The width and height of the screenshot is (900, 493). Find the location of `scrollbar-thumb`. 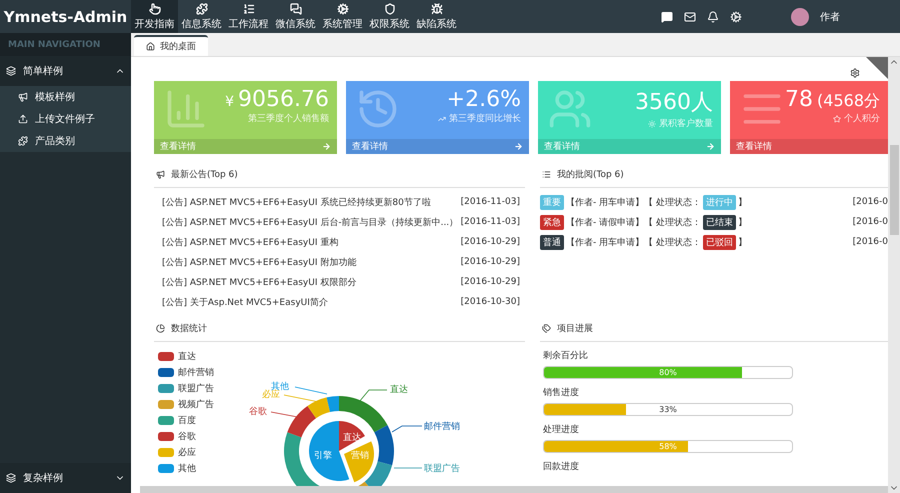

scrollbar-thumb is located at coordinates (894, 190).